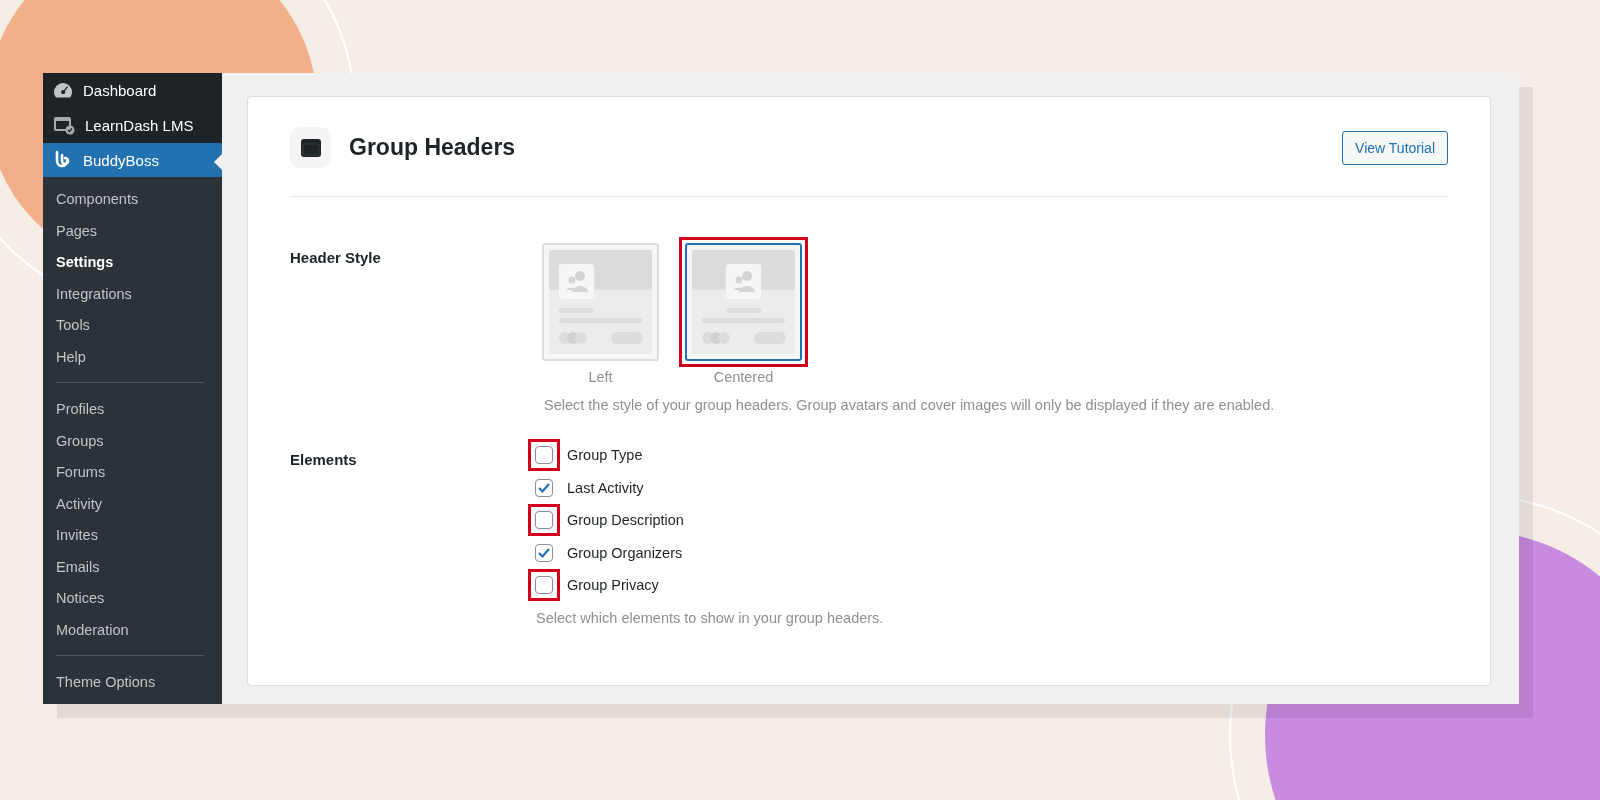  What do you see at coordinates (710, 617) in the screenshot?
I see `help-text: Select which elements to show in your group headers.` at bounding box center [710, 617].